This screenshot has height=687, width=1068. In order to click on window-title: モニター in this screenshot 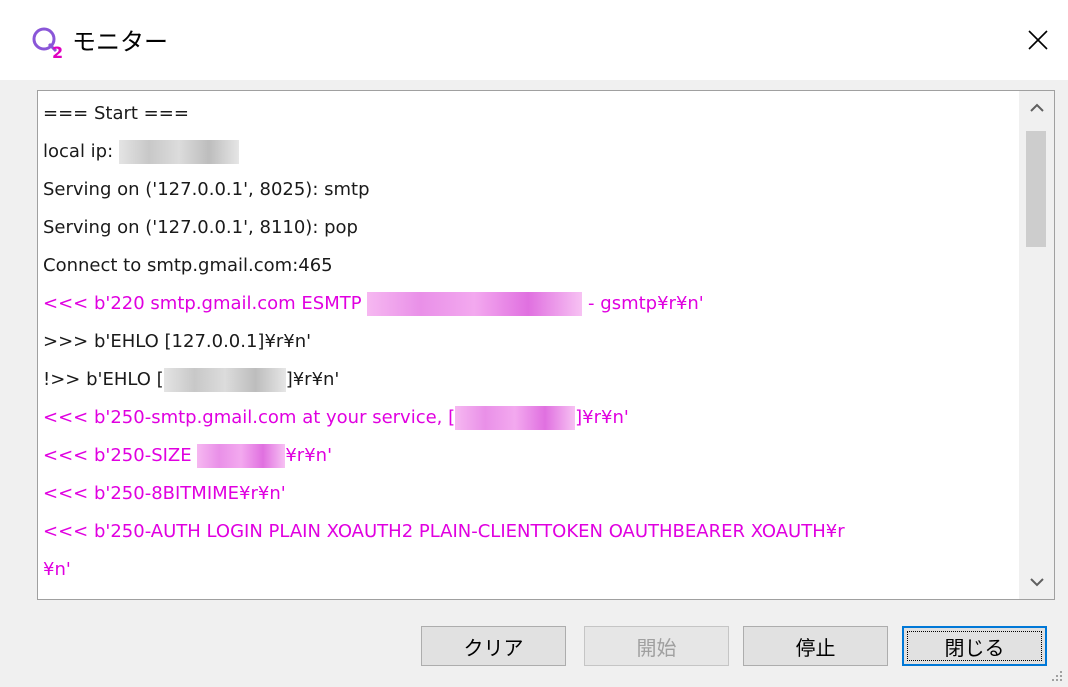, I will do `click(120, 42)`.